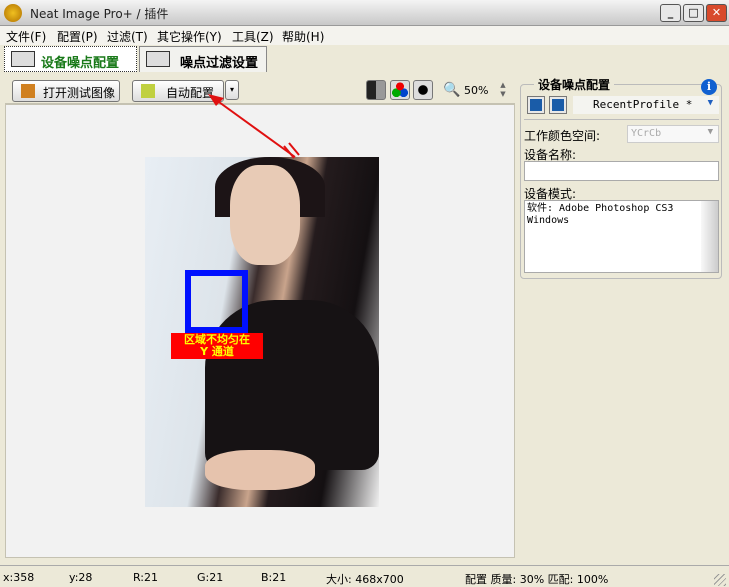  Describe the element at coordinates (232, 90) in the screenshot. I see `auto-profile-dropdown: ▾` at that location.